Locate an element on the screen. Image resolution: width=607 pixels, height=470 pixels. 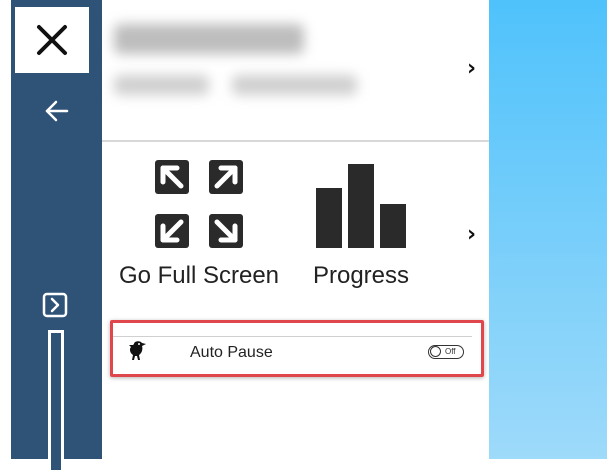
left-edge is located at coordinates (5, 229).